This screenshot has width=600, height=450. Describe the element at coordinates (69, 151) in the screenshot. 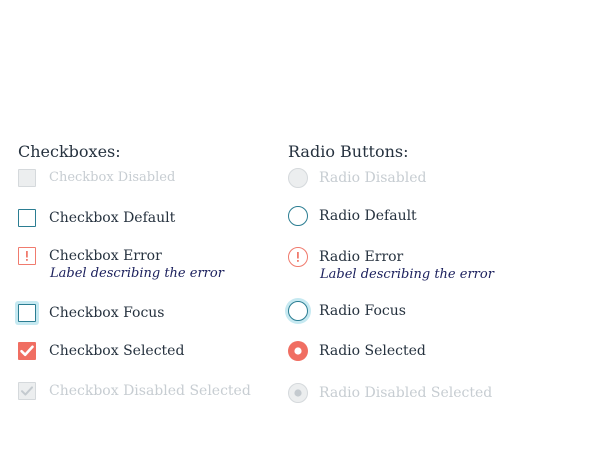

I see `checkbox-heading: Checkboxes:` at that location.